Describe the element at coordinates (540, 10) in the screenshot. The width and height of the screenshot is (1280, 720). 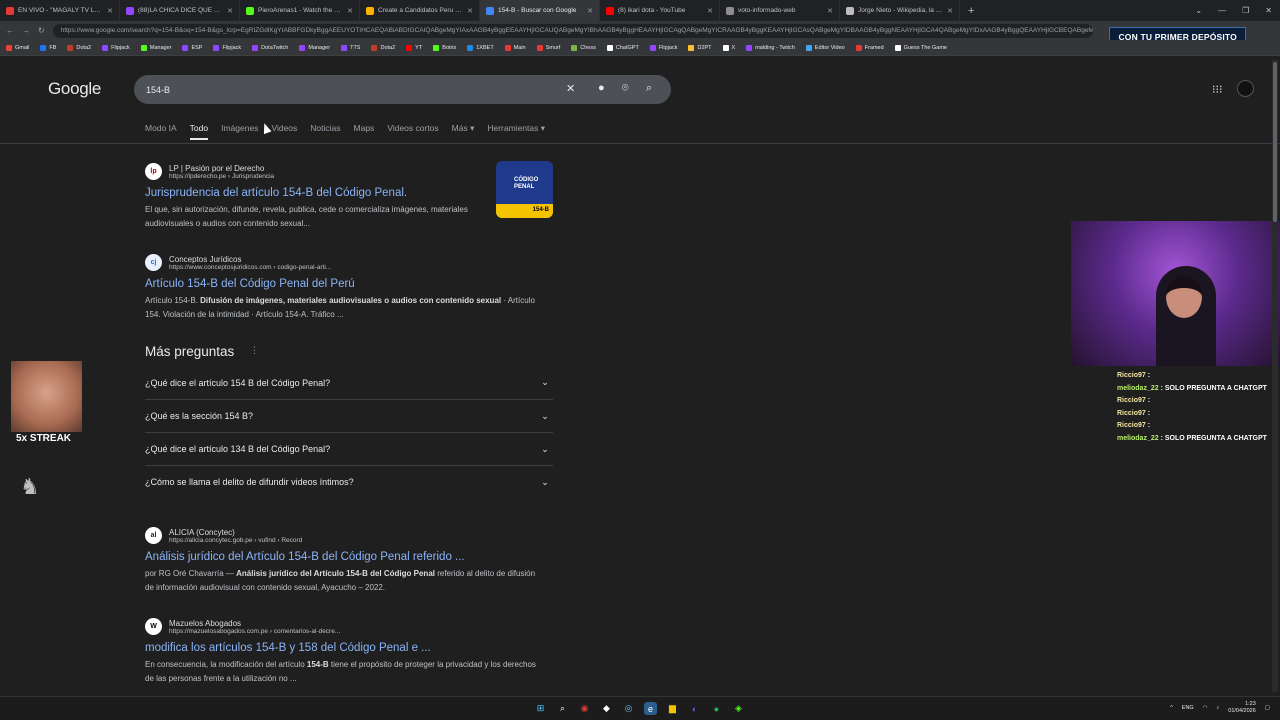
I see `browser-tab: 154-B - Buscar con Google ✕` at that location.